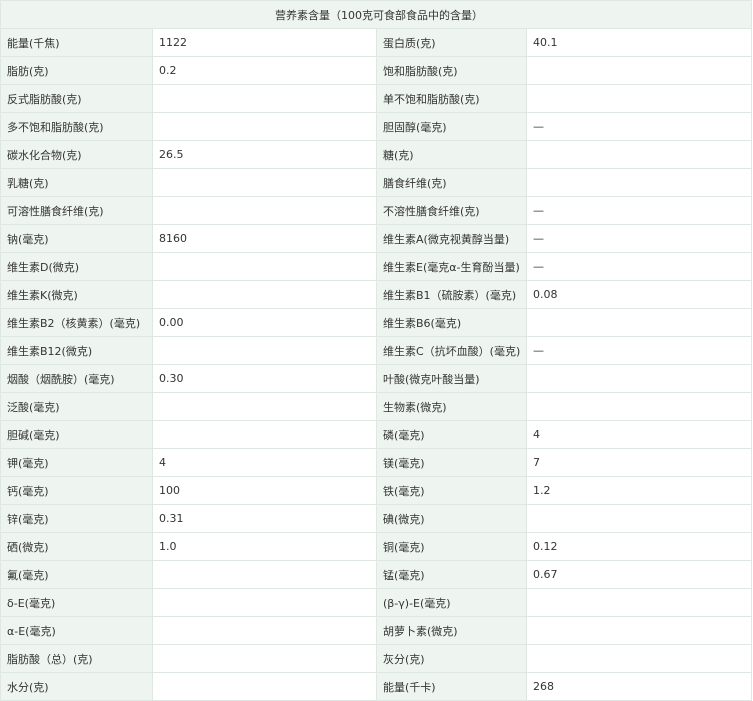 The image size is (753, 701). Describe the element at coordinates (76, 602) in the screenshot. I see `nutrient-label: δ-E(毫克)` at that location.